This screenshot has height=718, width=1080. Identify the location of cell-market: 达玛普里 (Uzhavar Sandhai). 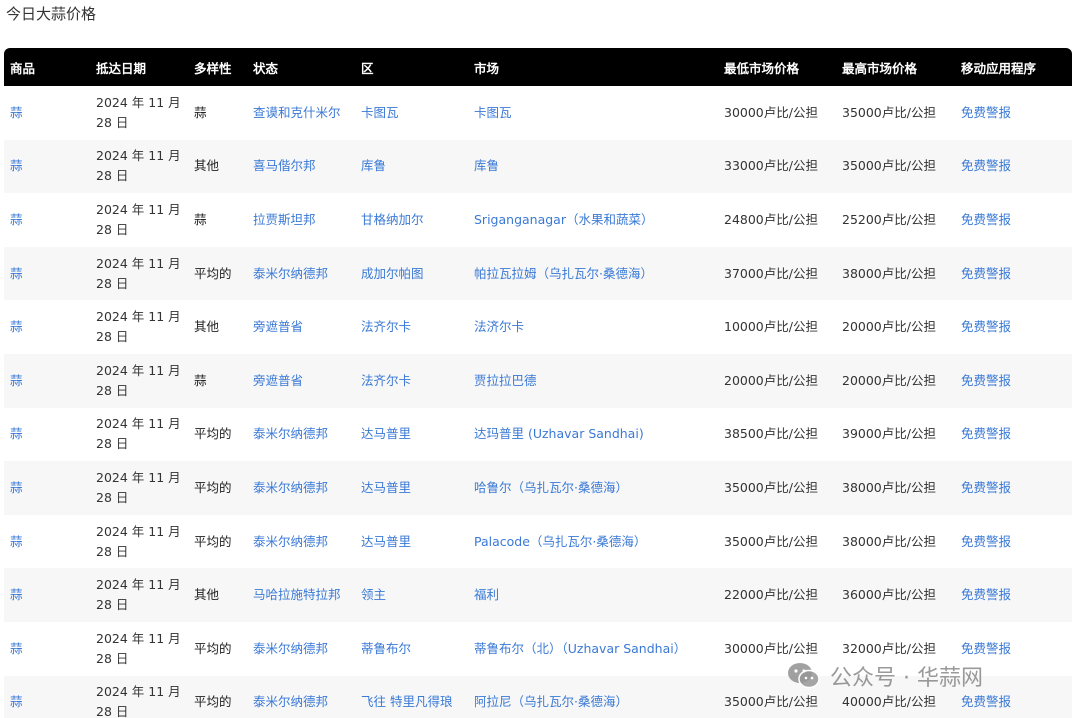
(593, 435).